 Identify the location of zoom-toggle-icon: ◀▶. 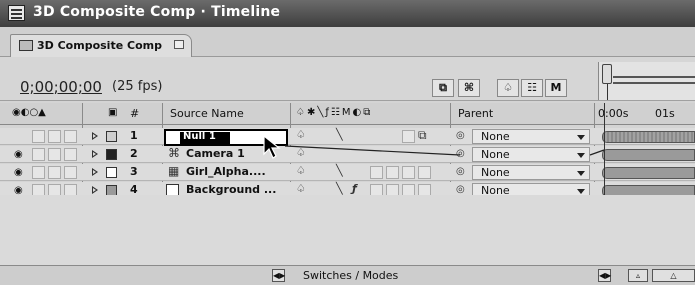
(604, 275).